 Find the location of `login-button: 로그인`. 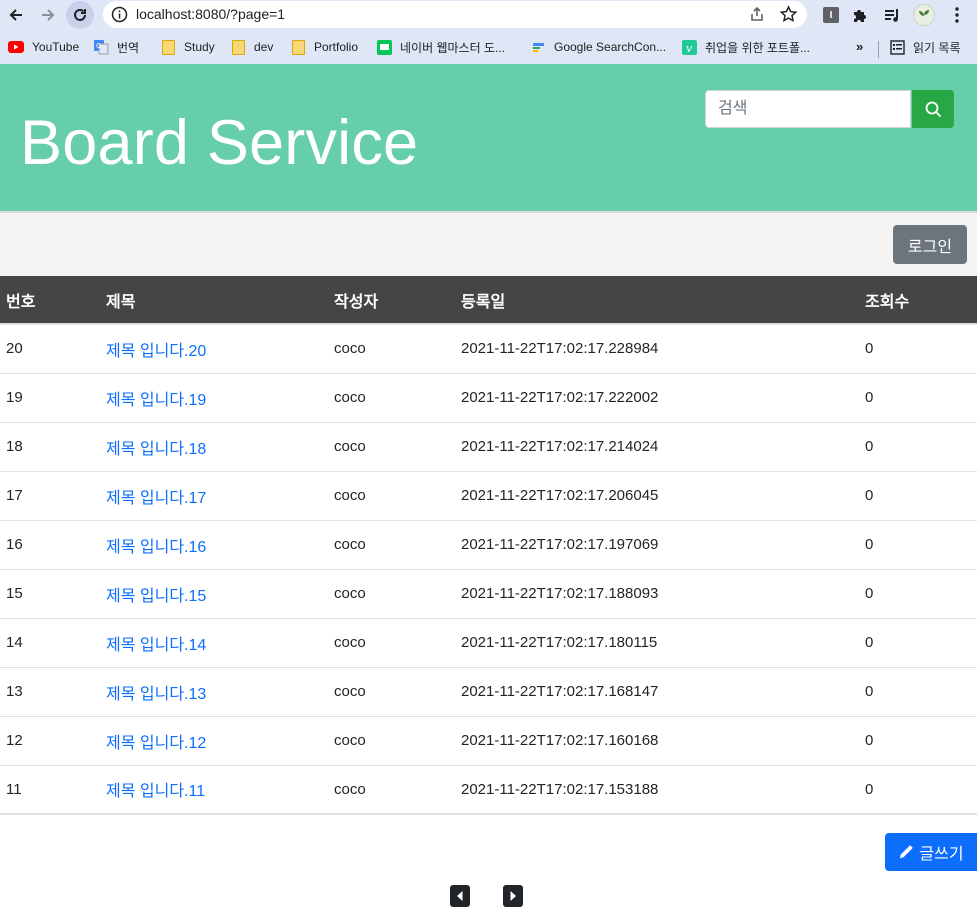

login-button: 로그인 is located at coordinates (930, 244).